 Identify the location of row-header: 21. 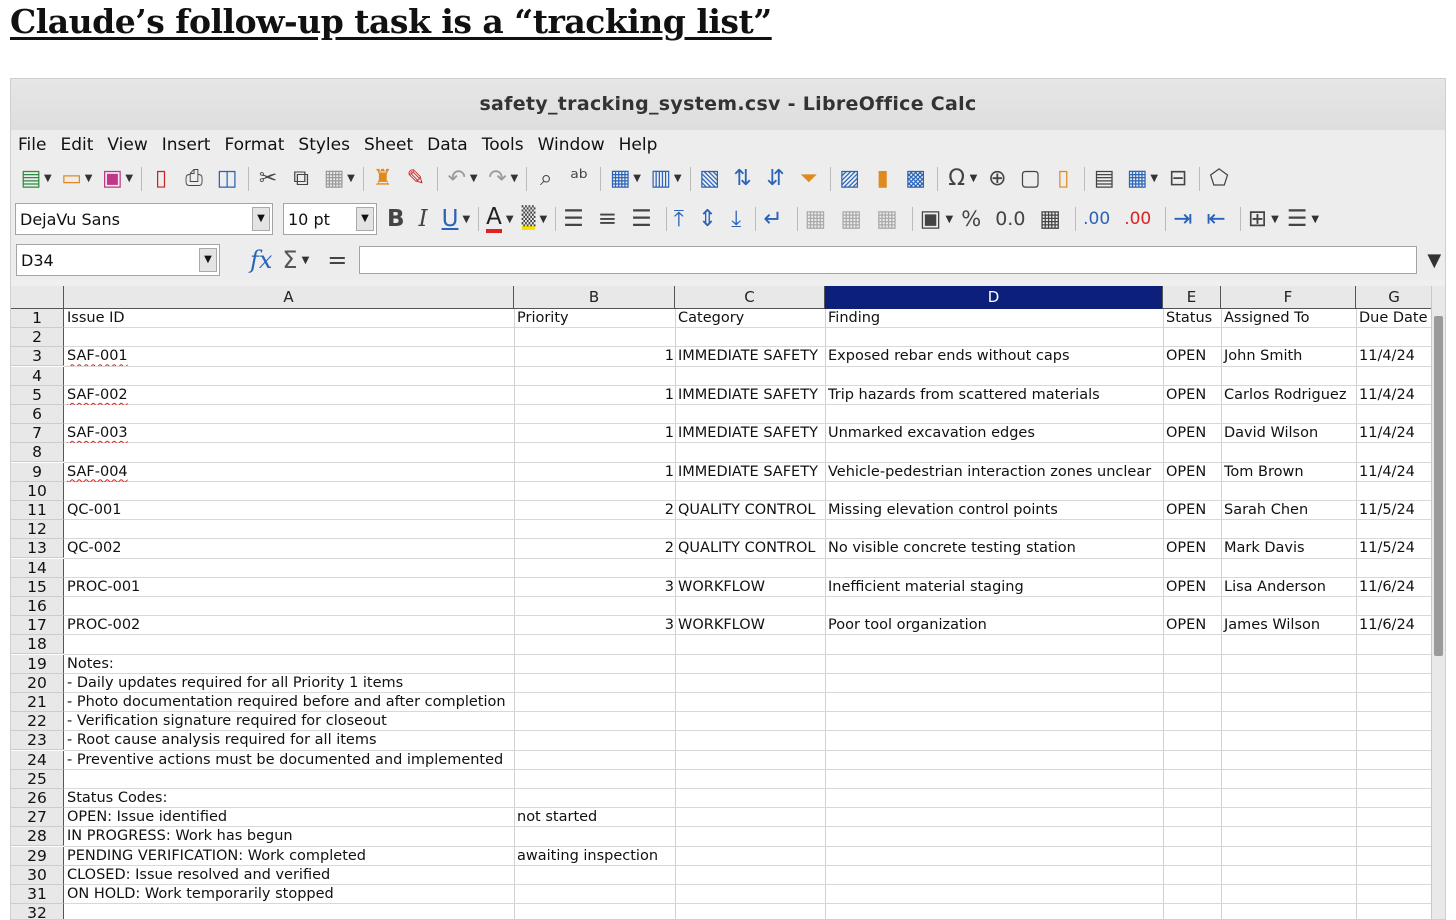
(37, 702).